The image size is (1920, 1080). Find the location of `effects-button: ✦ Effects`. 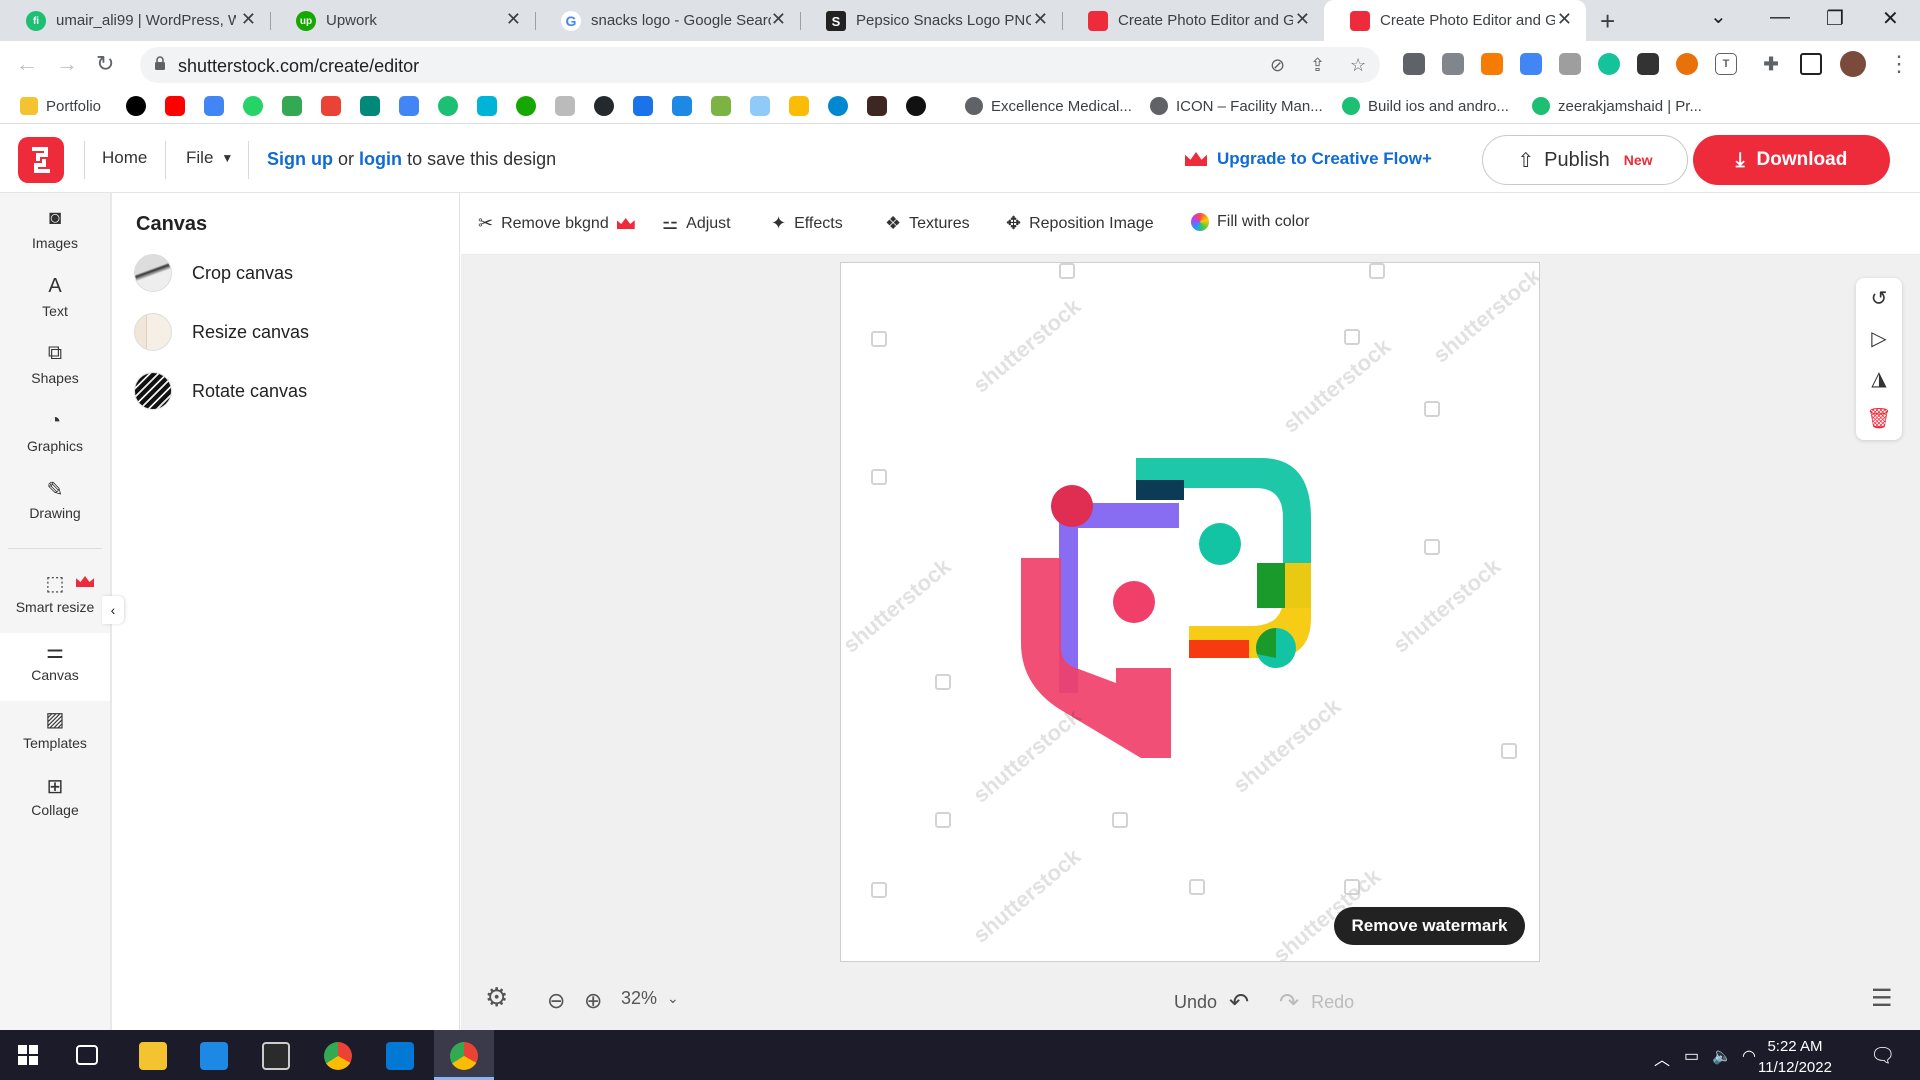

effects-button: ✦ Effects is located at coordinates (807, 223).